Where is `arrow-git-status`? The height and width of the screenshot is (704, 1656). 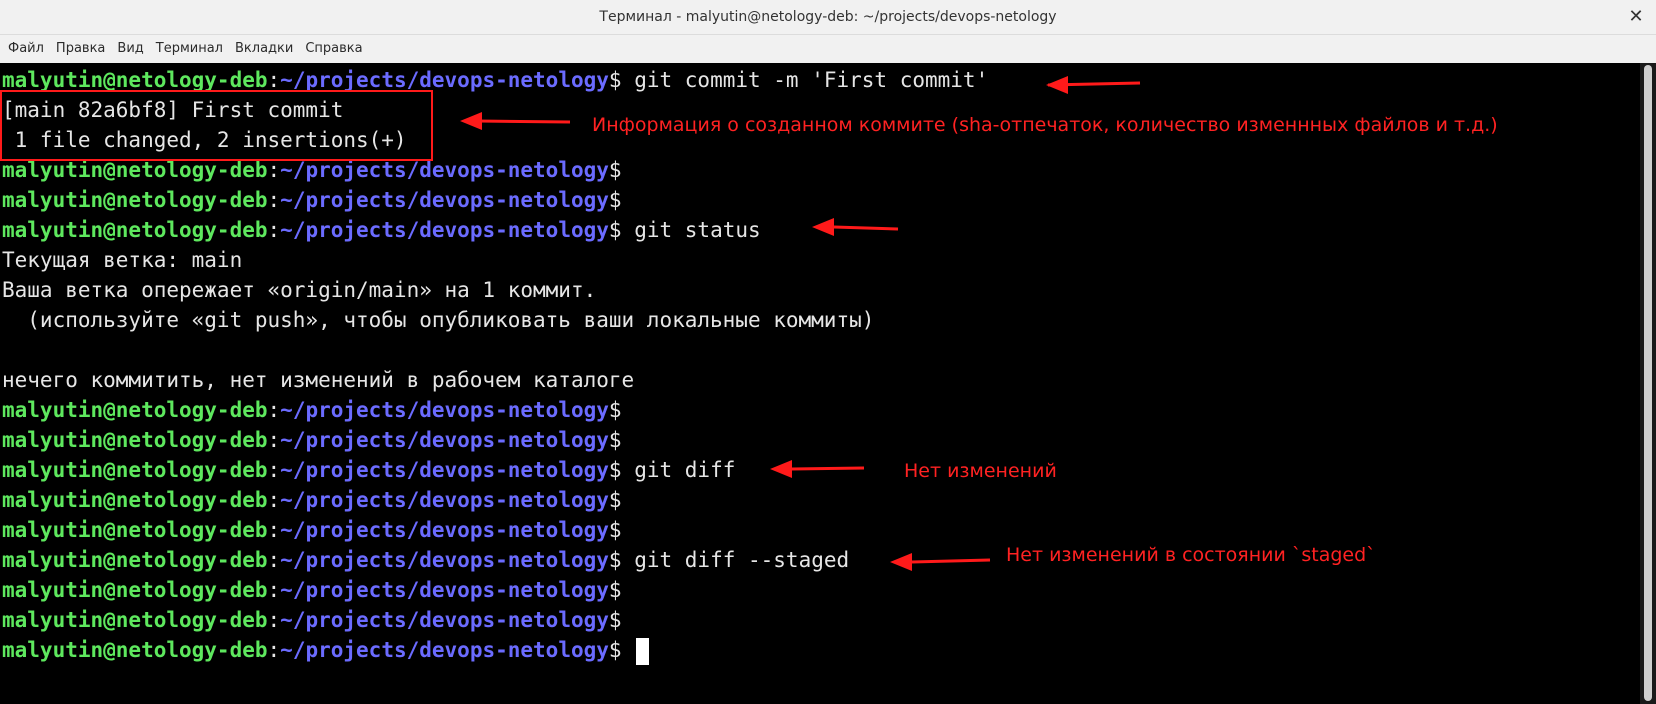 arrow-git-status is located at coordinates (855, 227).